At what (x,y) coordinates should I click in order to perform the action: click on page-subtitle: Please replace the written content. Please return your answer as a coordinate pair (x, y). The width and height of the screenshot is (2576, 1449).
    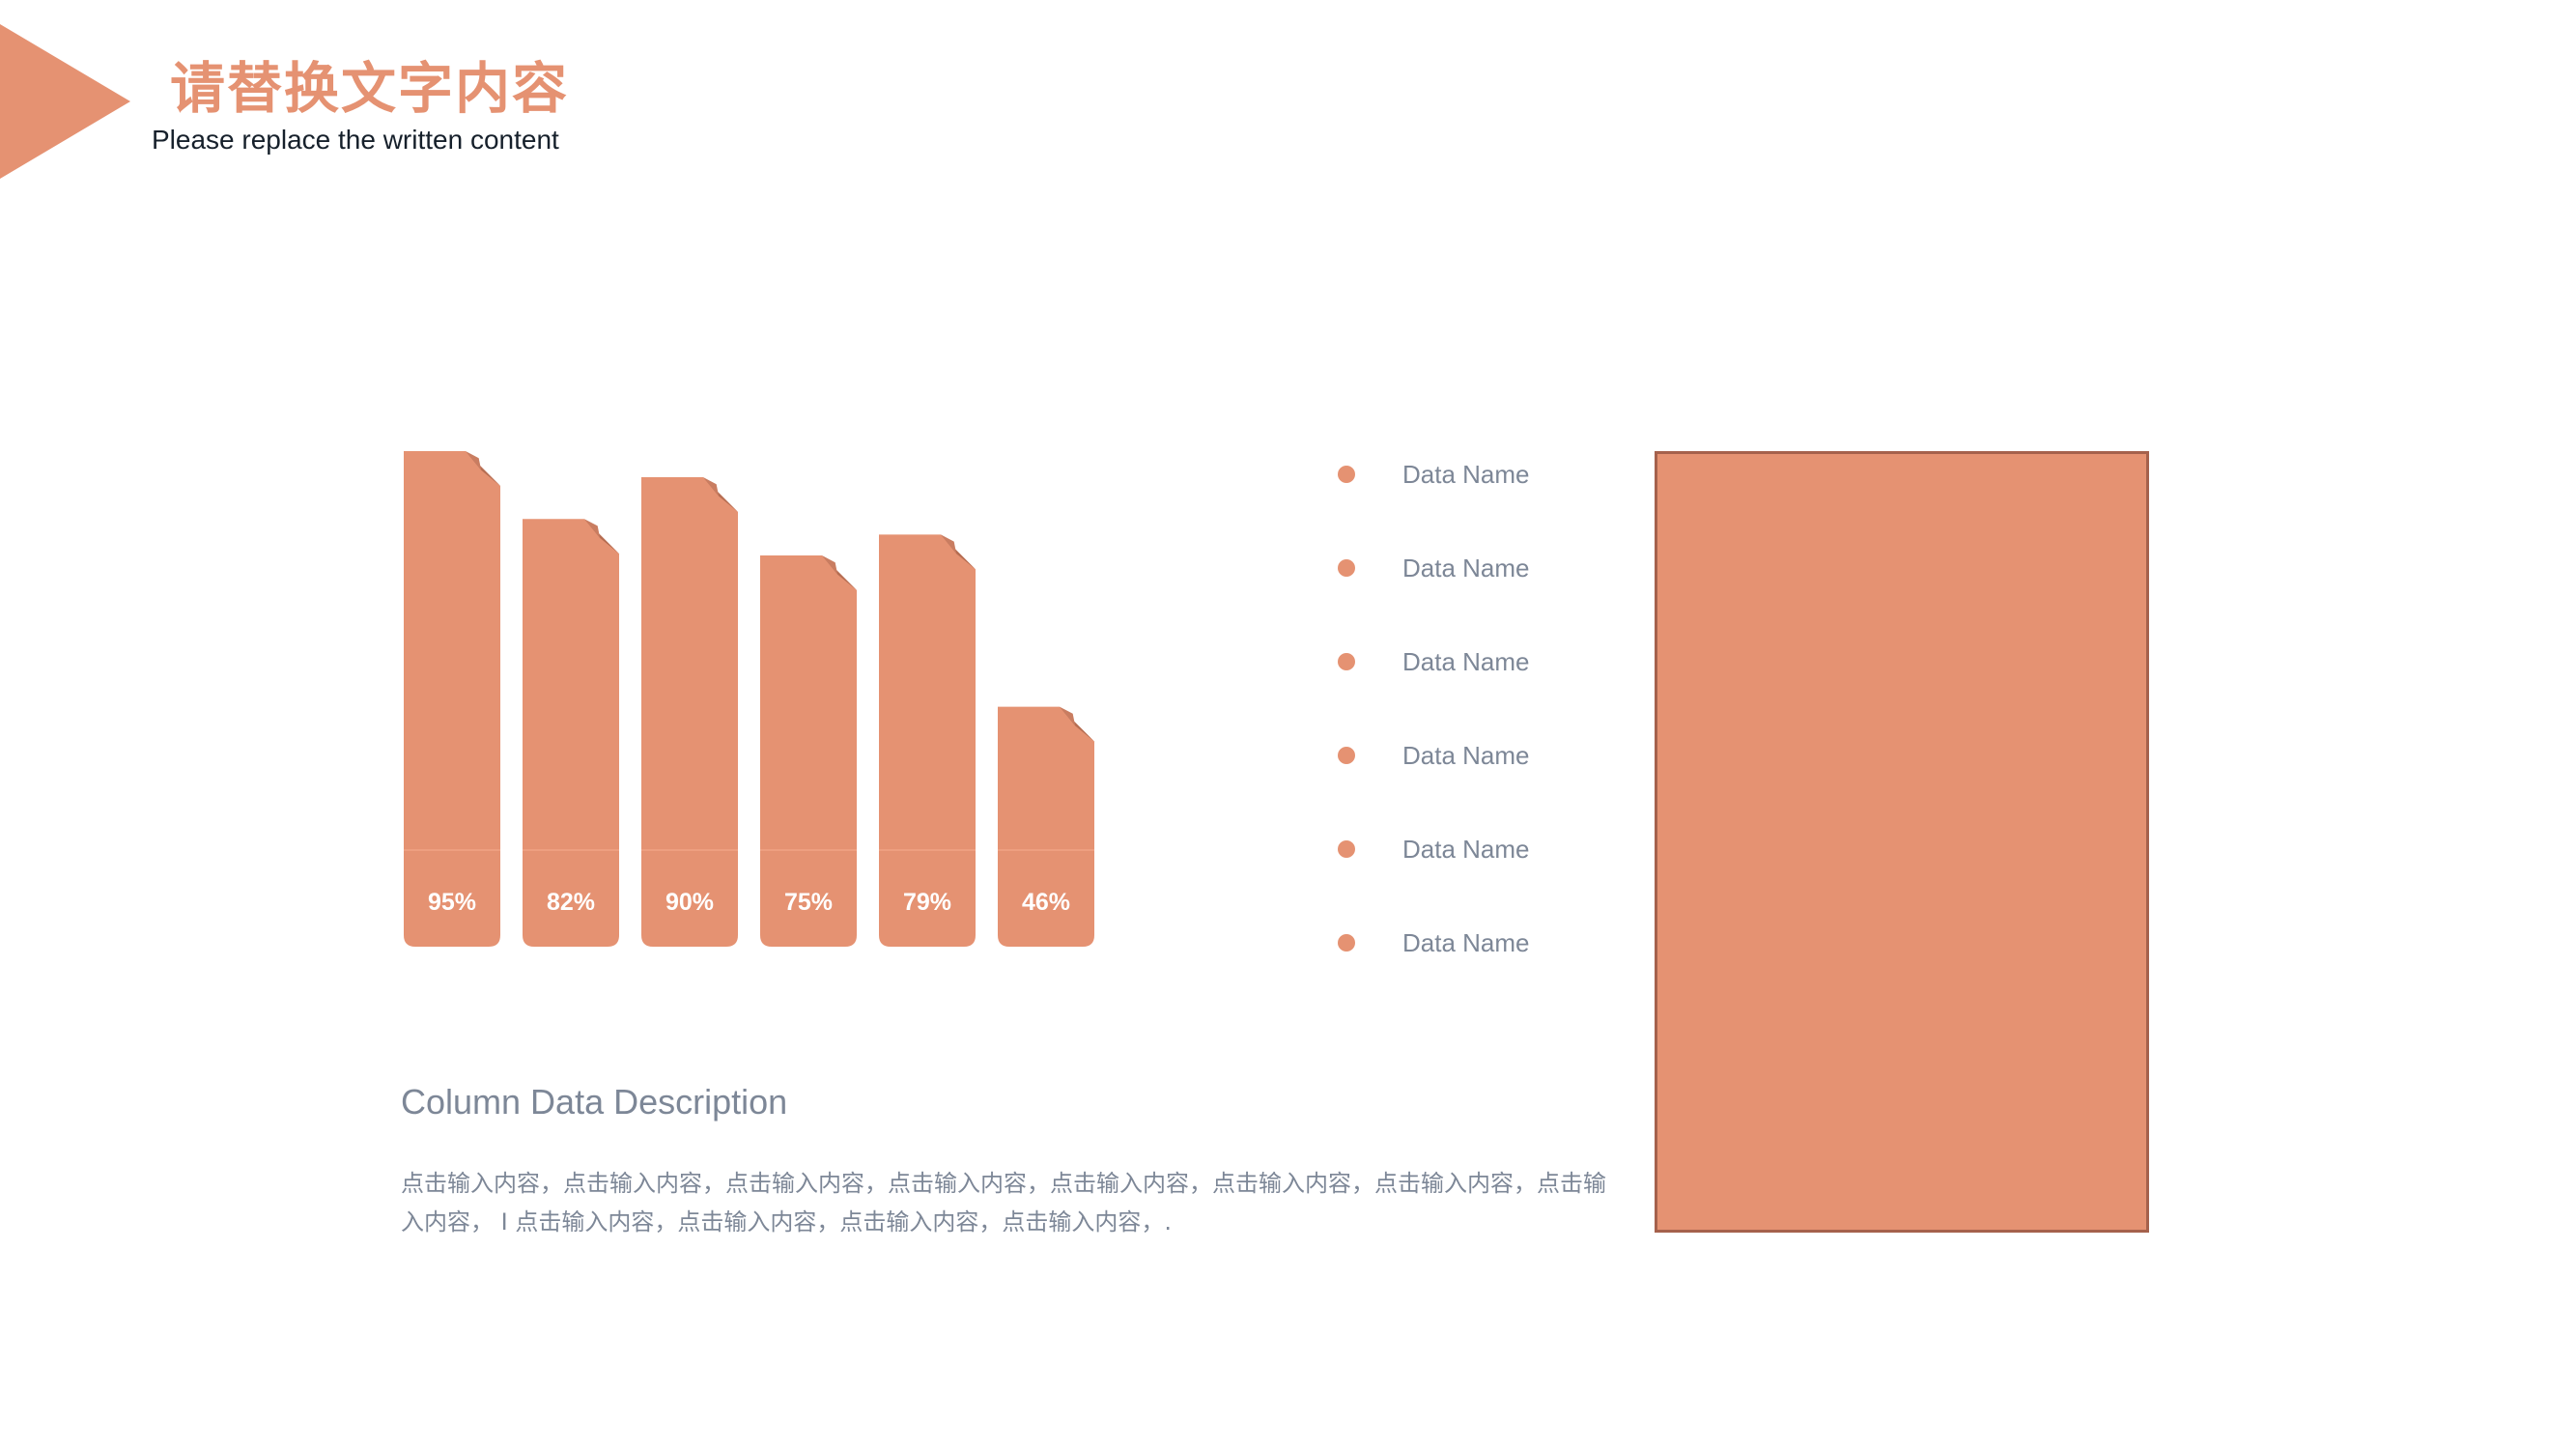
    Looking at the image, I should click on (355, 140).